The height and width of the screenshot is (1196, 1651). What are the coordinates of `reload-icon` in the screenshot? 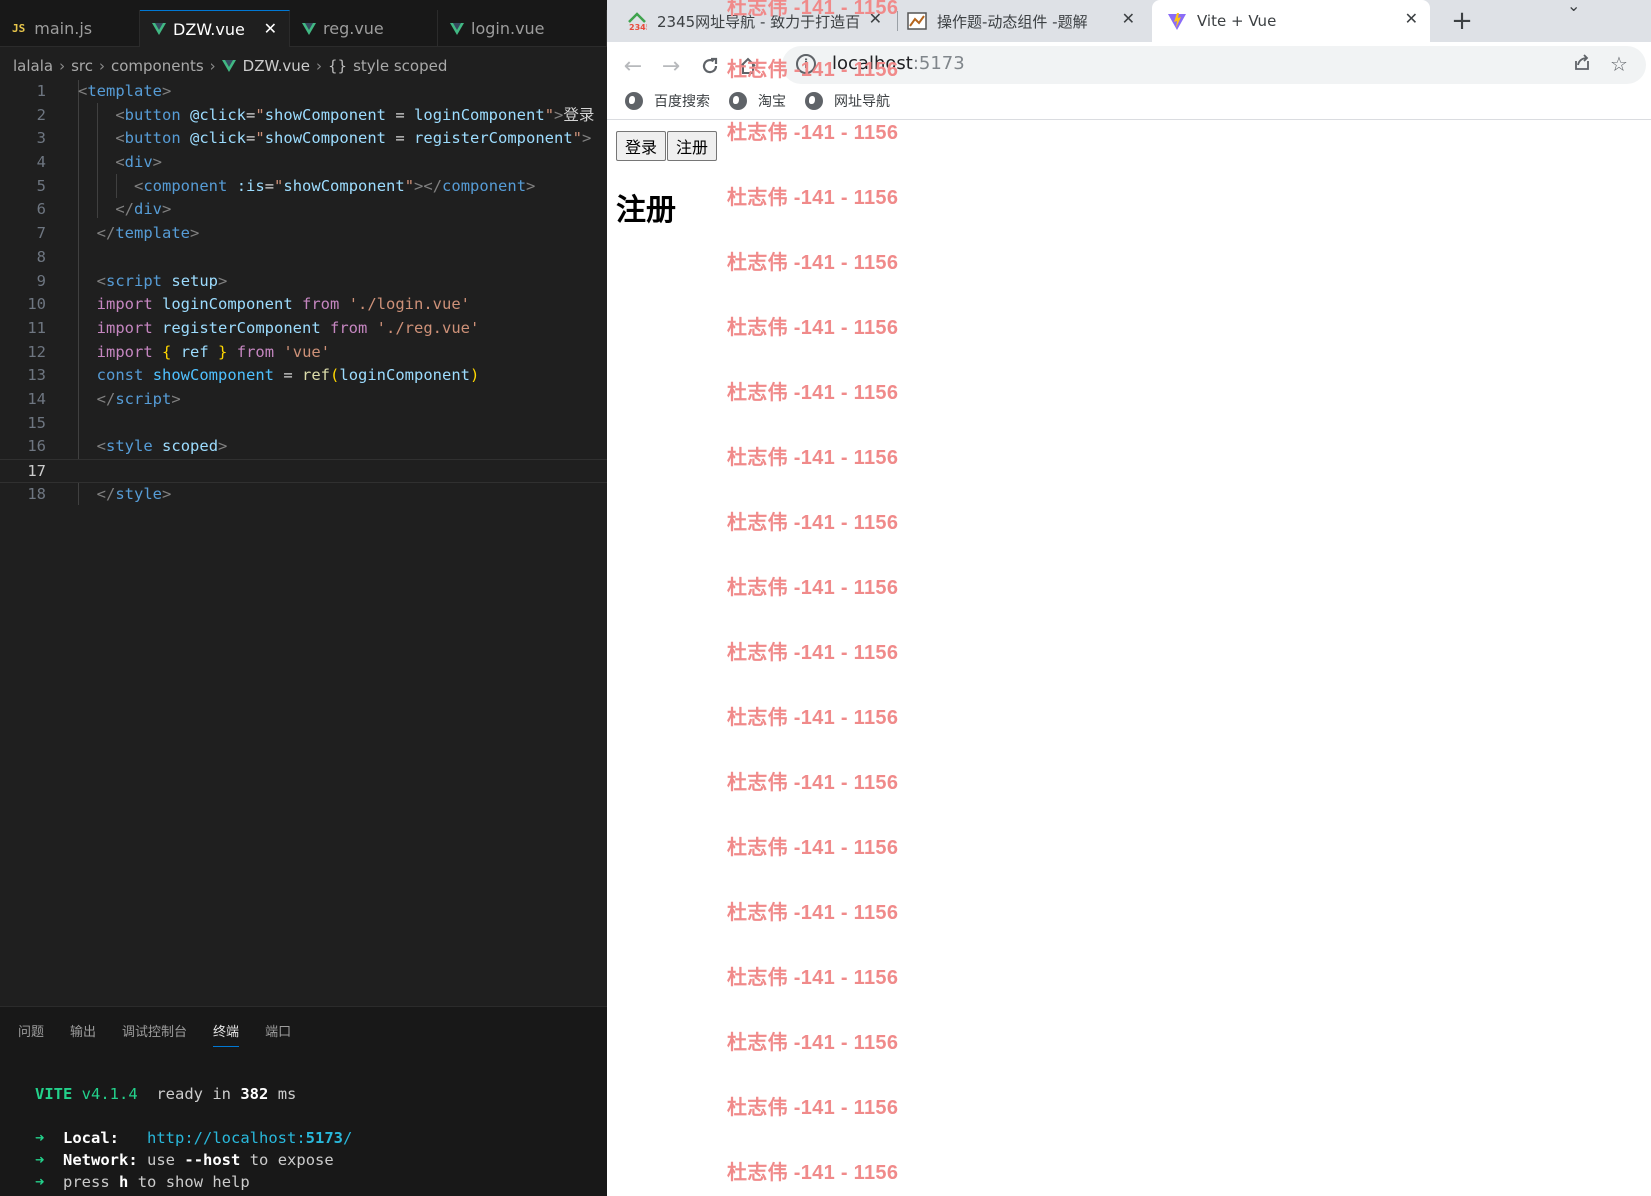 It's located at (710, 65).